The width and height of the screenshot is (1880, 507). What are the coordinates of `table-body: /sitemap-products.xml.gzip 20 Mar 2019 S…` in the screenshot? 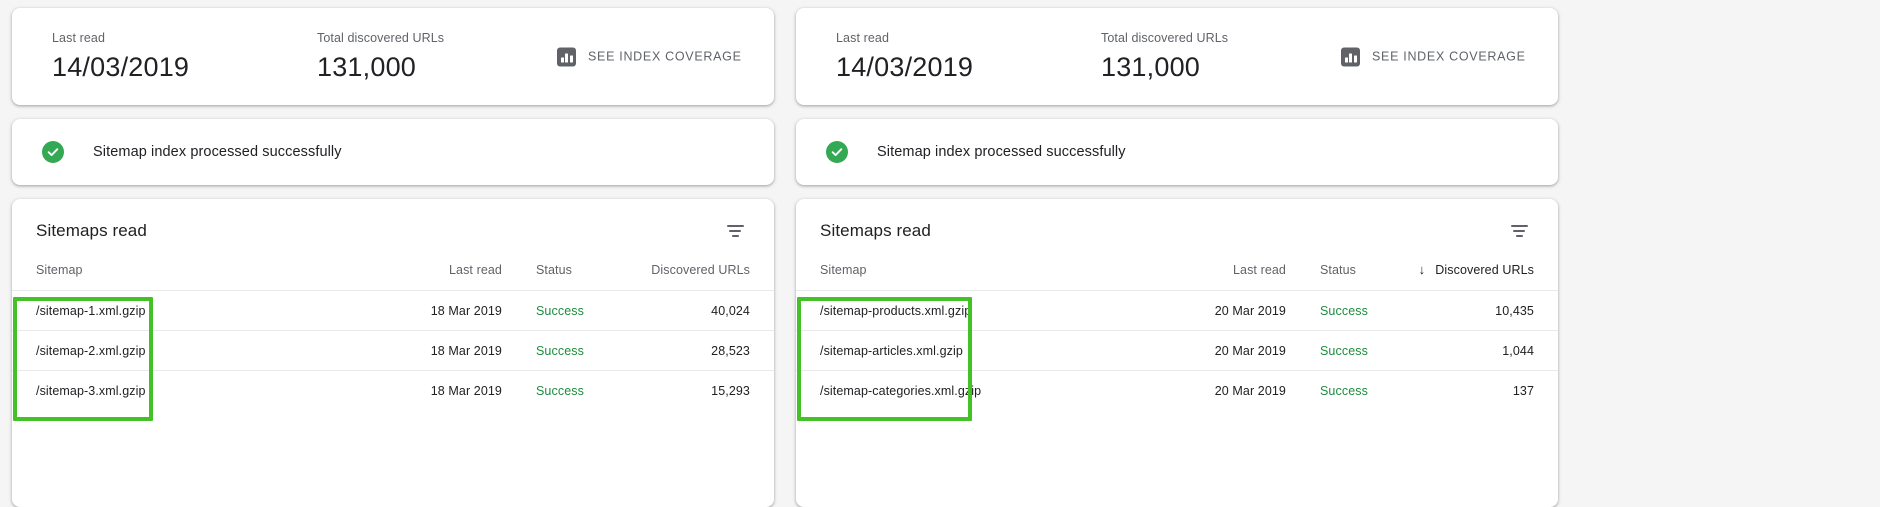 It's located at (1177, 350).